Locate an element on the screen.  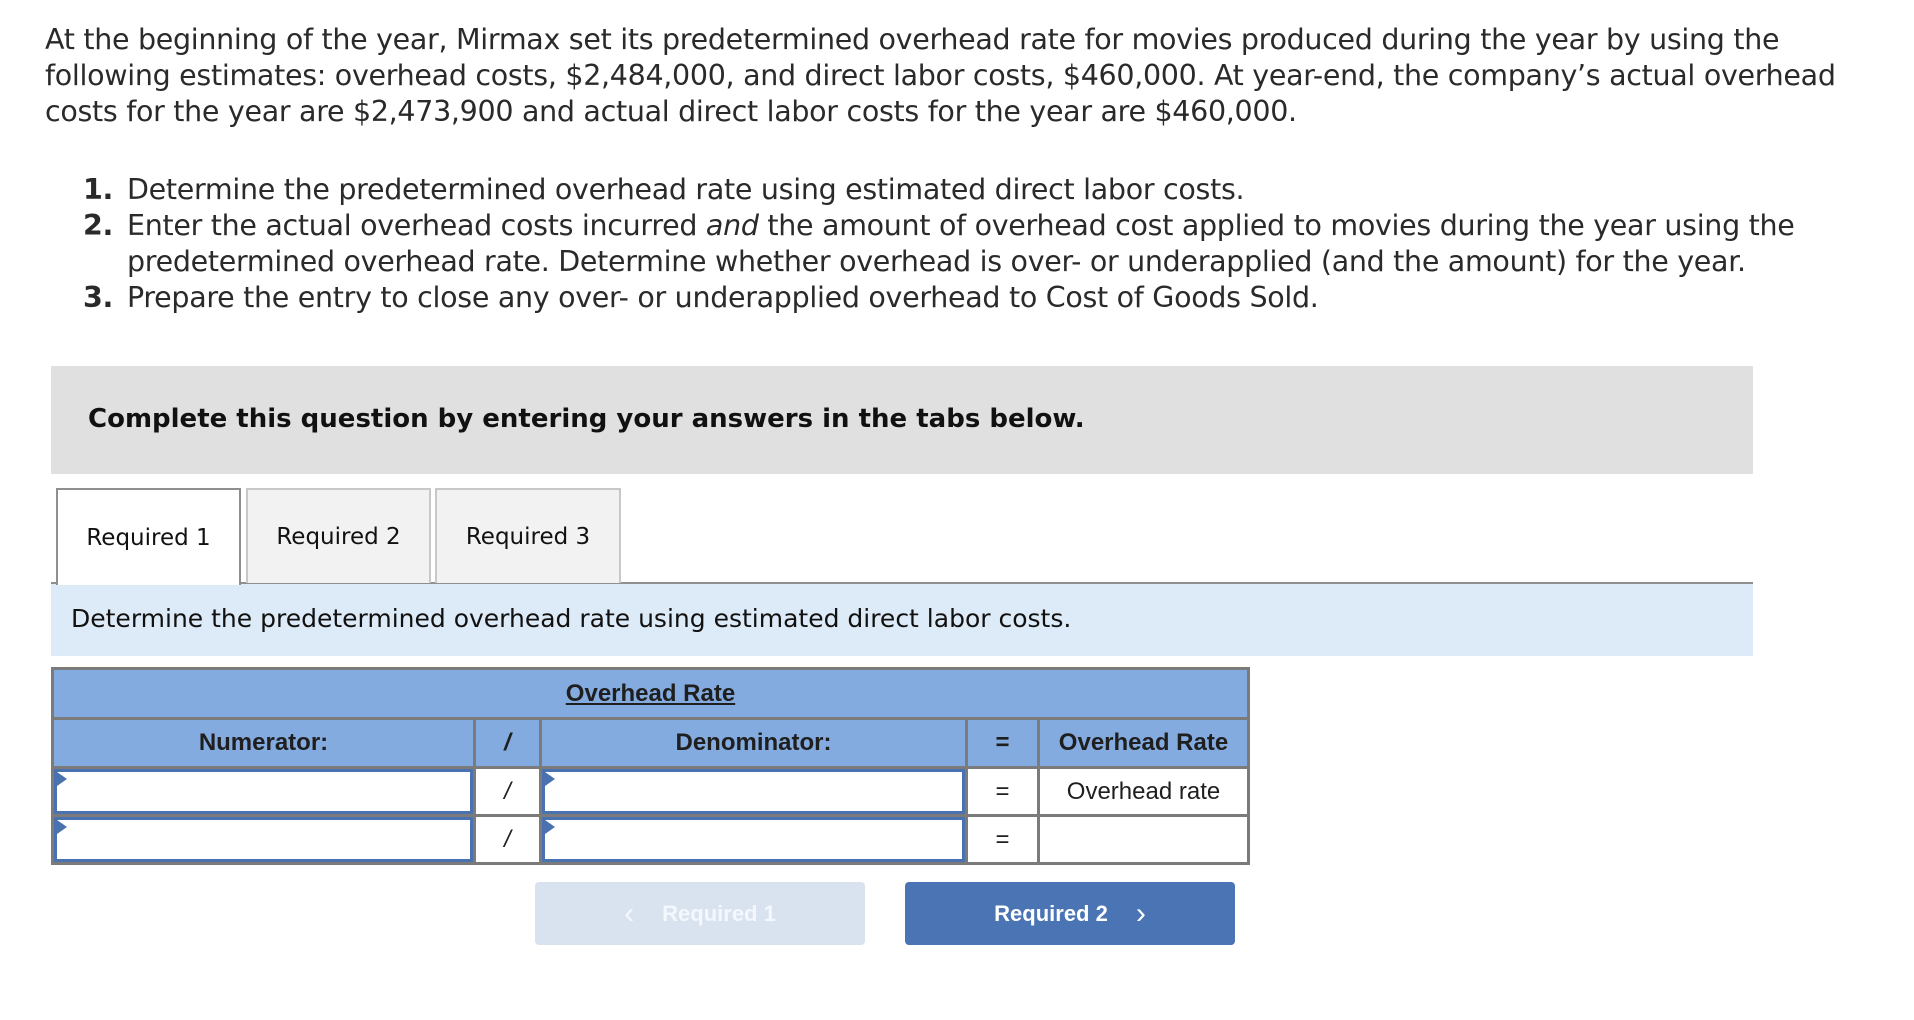
requirement-number: 3. is located at coordinates (98, 297).